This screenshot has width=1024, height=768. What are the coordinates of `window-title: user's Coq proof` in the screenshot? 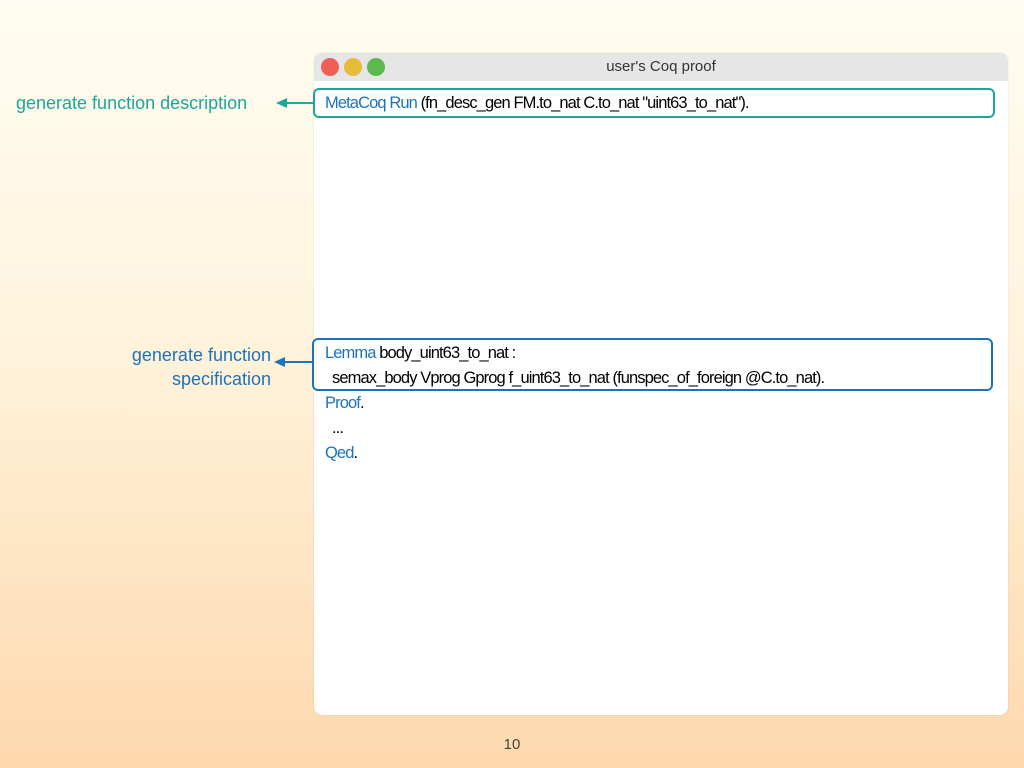 It's located at (661, 66).